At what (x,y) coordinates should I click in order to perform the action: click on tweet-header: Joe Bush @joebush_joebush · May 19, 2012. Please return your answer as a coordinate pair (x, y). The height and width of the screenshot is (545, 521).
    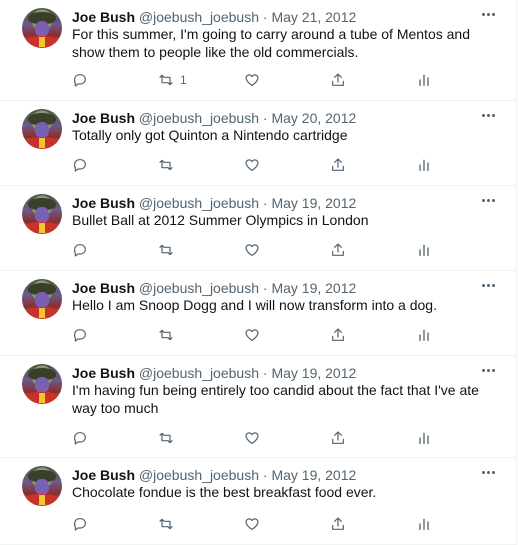
    Looking at the image, I should click on (214, 475).